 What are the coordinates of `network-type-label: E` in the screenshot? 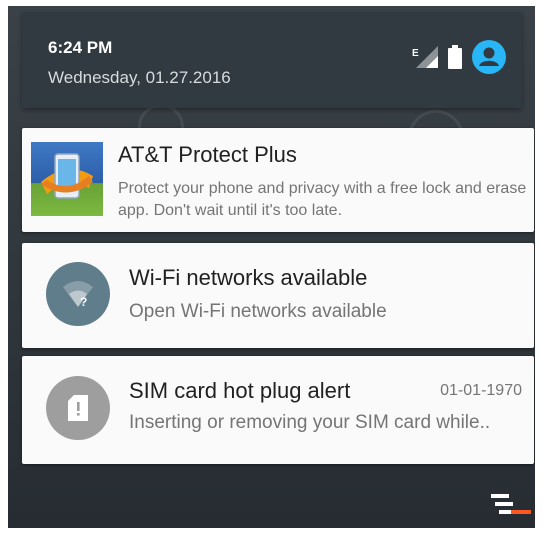 It's located at (415, 53).